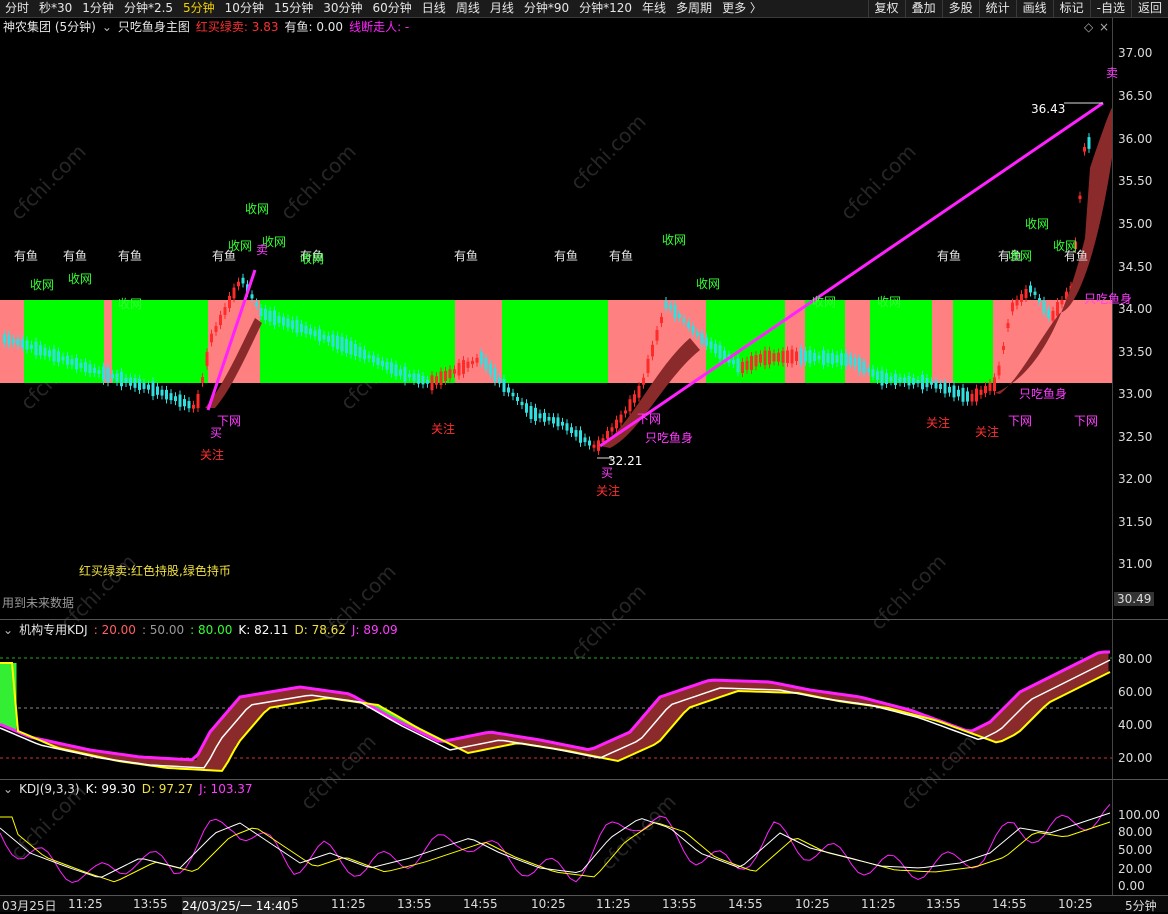 This screenshot has width=1168, height=914. What do you see at coordinates (1135, 564) in the screenshot?
I see `y-tick: 31.00` at bounding box center [1135, 564].